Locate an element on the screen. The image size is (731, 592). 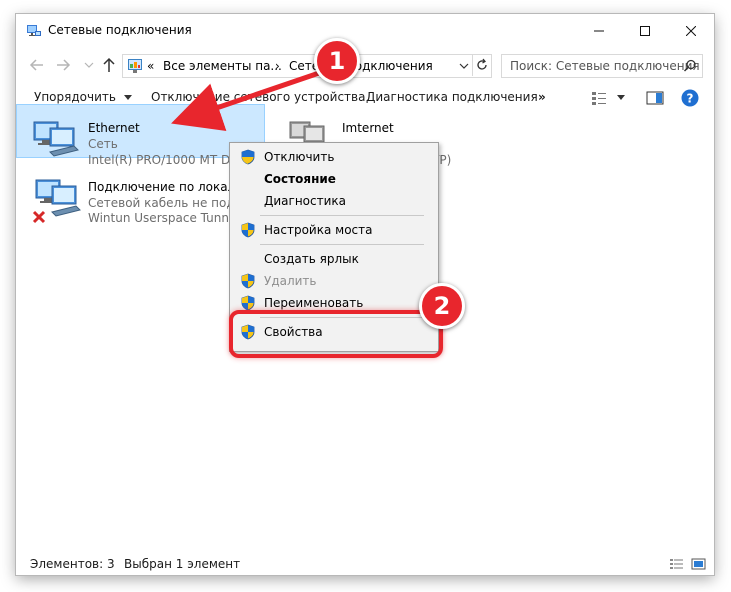
diagnose-connection-button: Диагностика подключения is located at coordinates (452, 97).